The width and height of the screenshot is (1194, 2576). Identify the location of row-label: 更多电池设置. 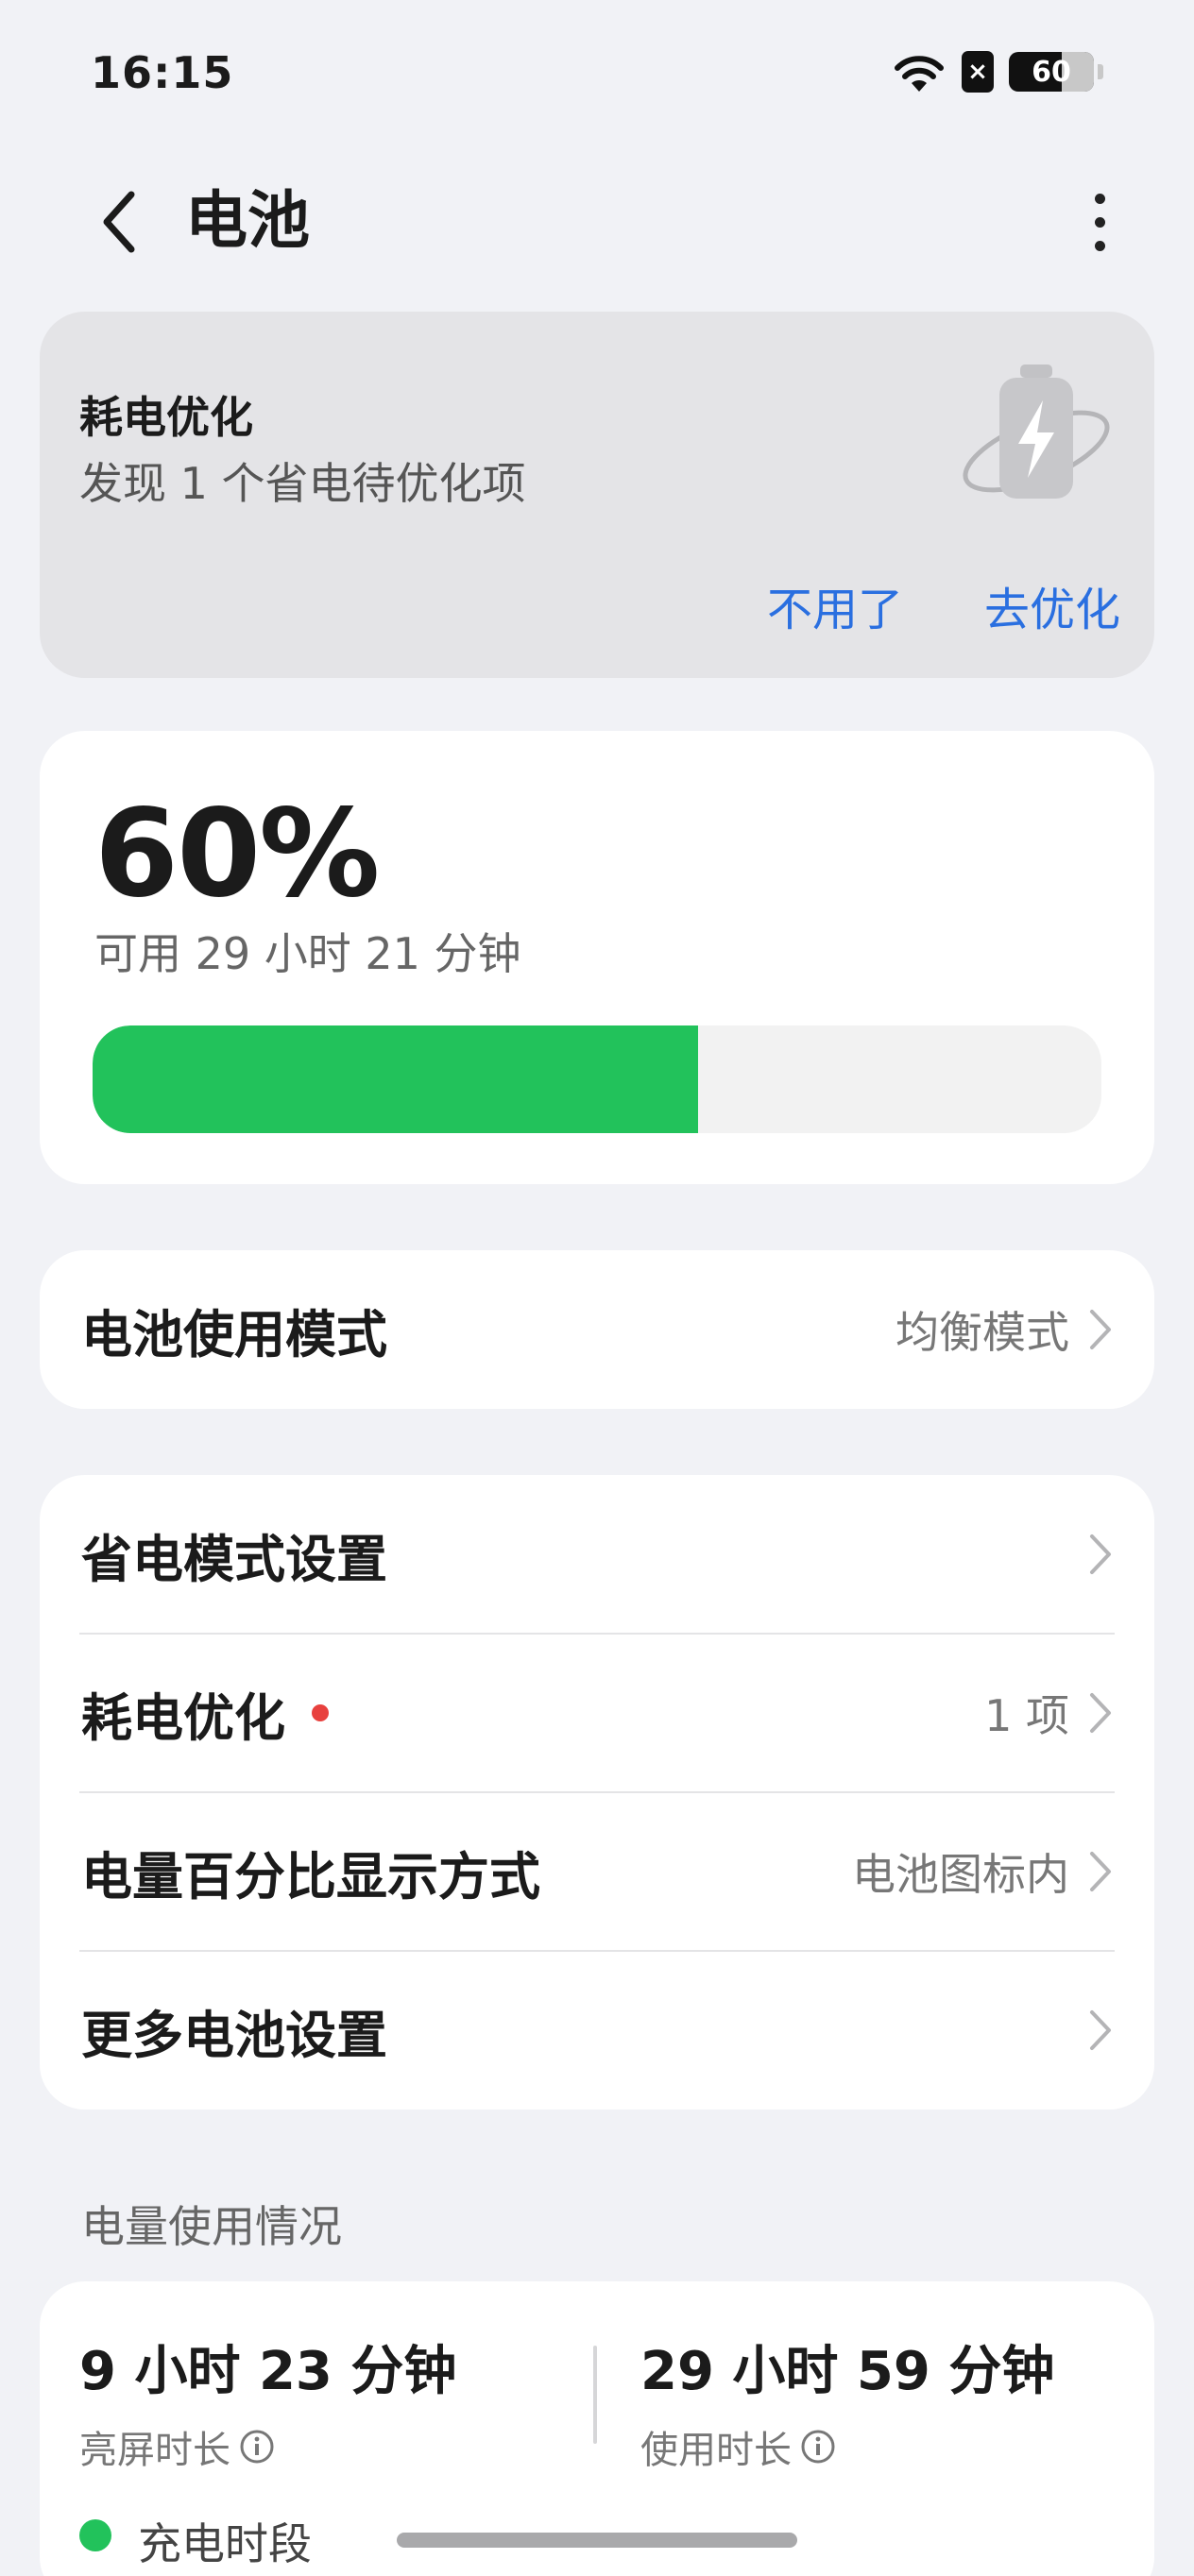
(234, 2035).